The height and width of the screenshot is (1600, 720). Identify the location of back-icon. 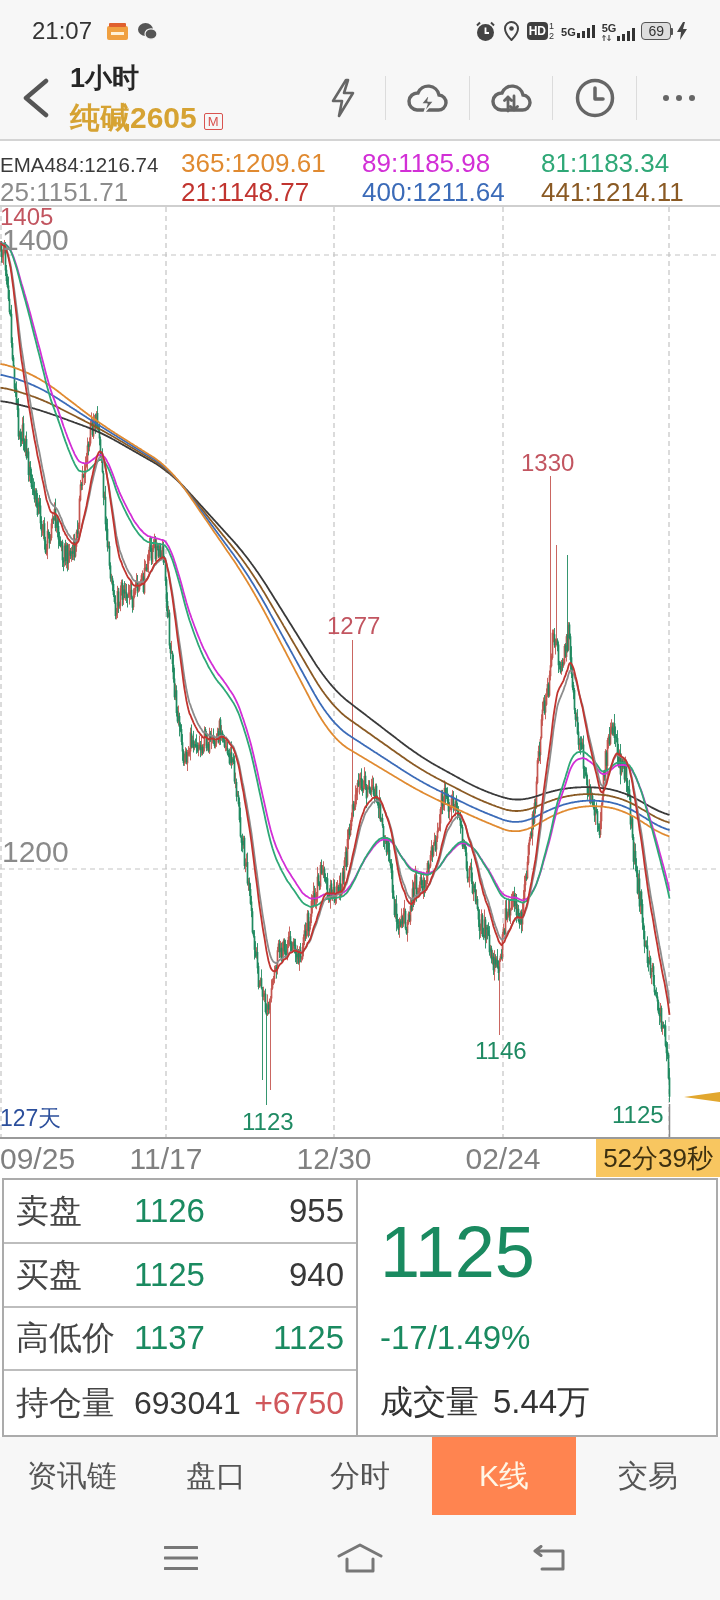
(549, 1557).